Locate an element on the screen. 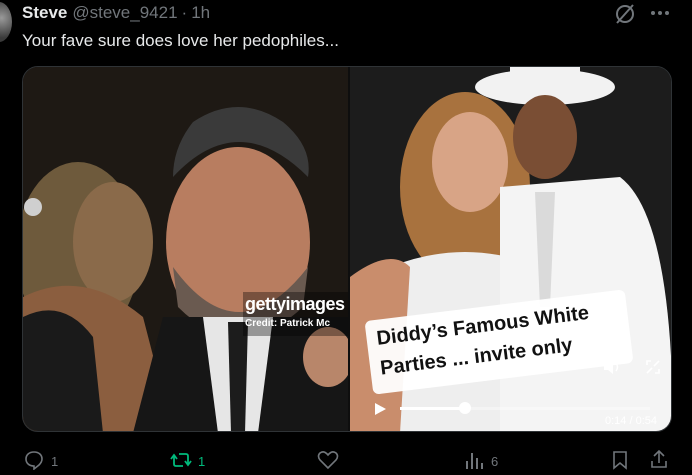 Image resolution: width=692 pixels, height=475 pixels. heart-icon is located at coordinates (328, 460).